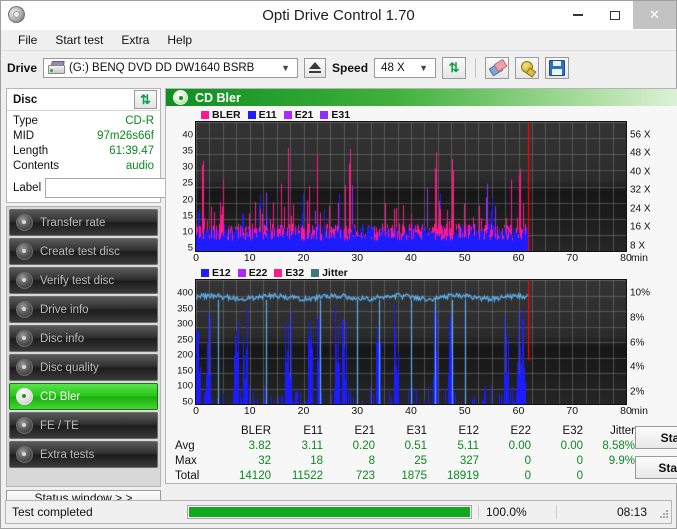 The height and width of the screenshot is (529, 677). I want to click on bler-chart-legend: BLER E11 E21 E31, so click(423, 114).